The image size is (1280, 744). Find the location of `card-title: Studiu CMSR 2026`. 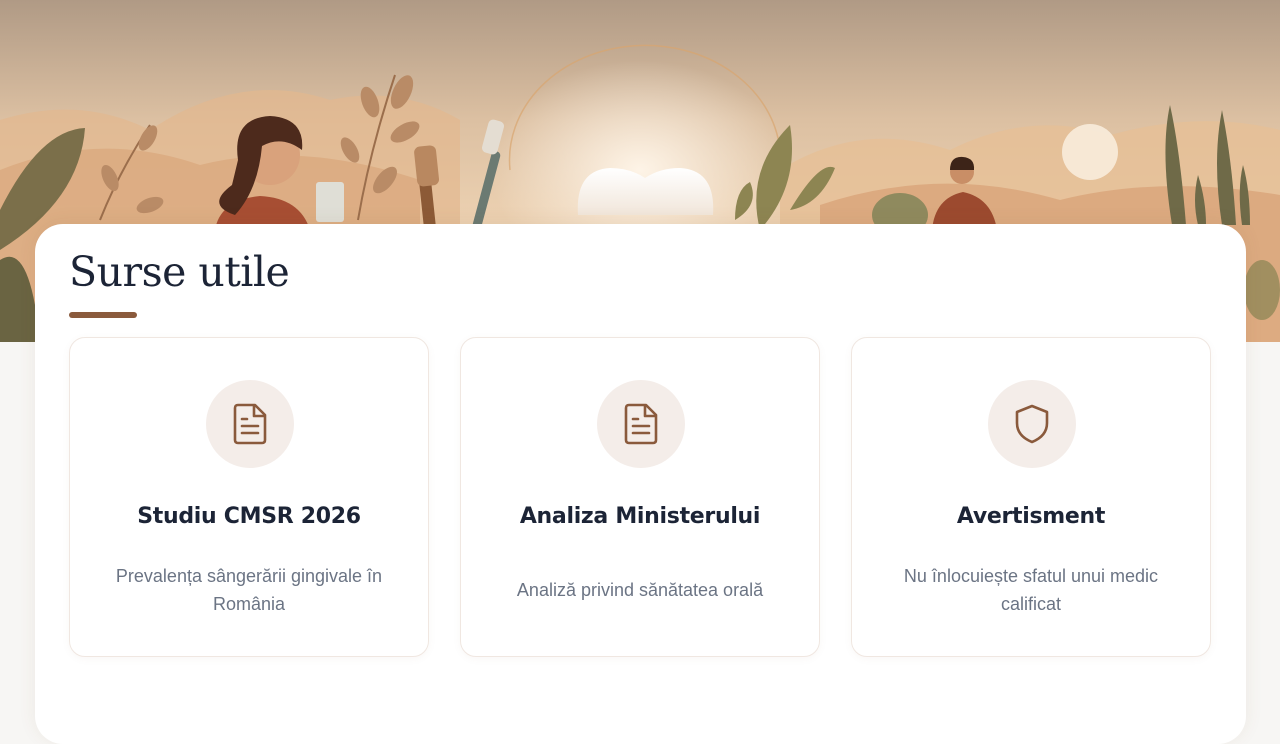

card-title: Studiu CMSR 2026 is located at coordinates (249, 516).